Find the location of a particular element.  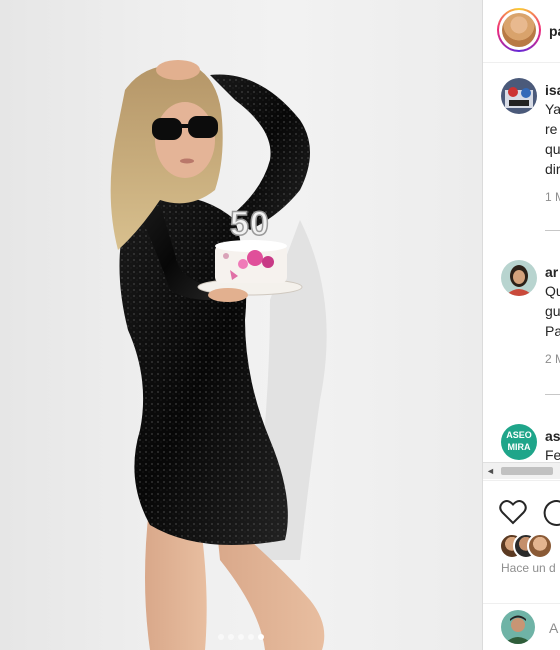

post-header: pa is located at coordinates (521, 31).